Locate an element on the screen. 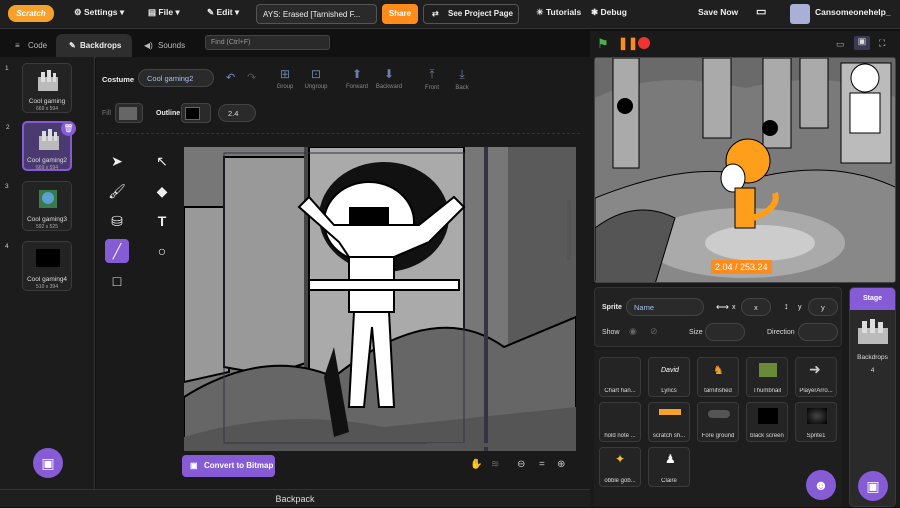  convert-to-bitmap-button: ▣ Convert to Bitmap is located at coordinates (228, 466).